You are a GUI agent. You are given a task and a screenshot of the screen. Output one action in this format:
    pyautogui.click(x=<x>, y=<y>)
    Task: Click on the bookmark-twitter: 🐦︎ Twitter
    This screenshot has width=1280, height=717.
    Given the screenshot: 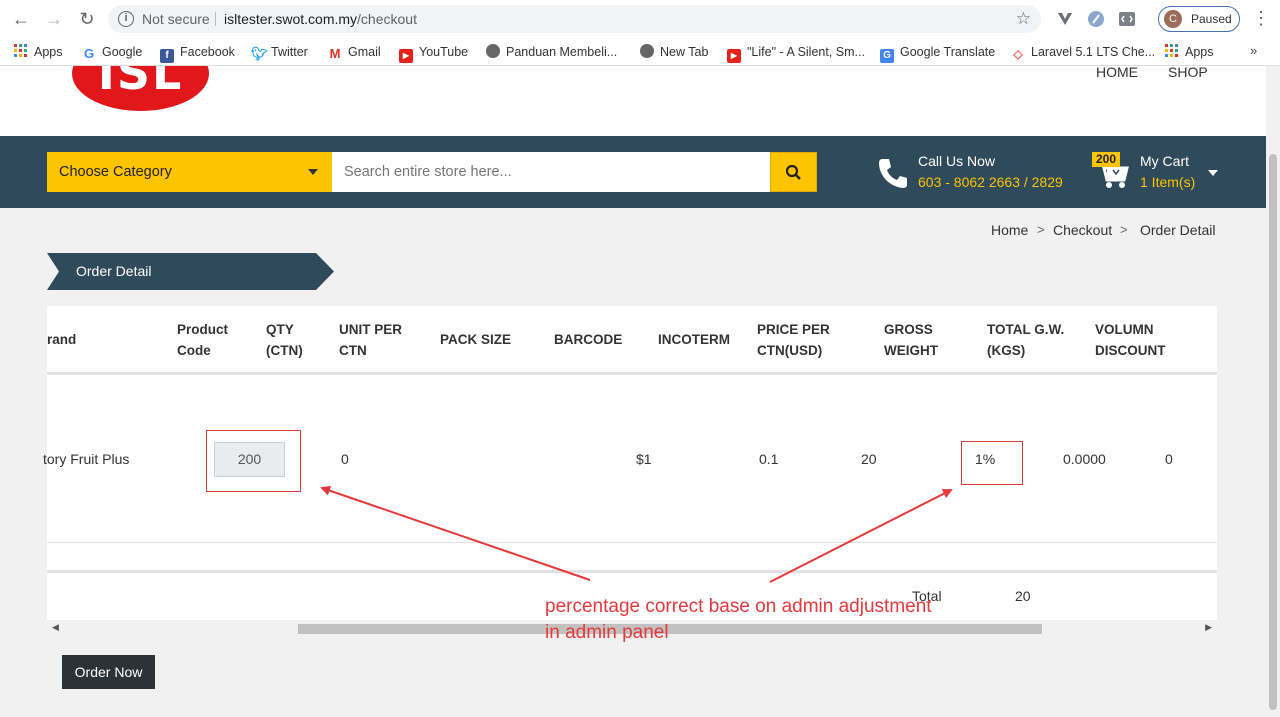 What is the action you would take?
    pyautogui.click(x=279, y=52)
    